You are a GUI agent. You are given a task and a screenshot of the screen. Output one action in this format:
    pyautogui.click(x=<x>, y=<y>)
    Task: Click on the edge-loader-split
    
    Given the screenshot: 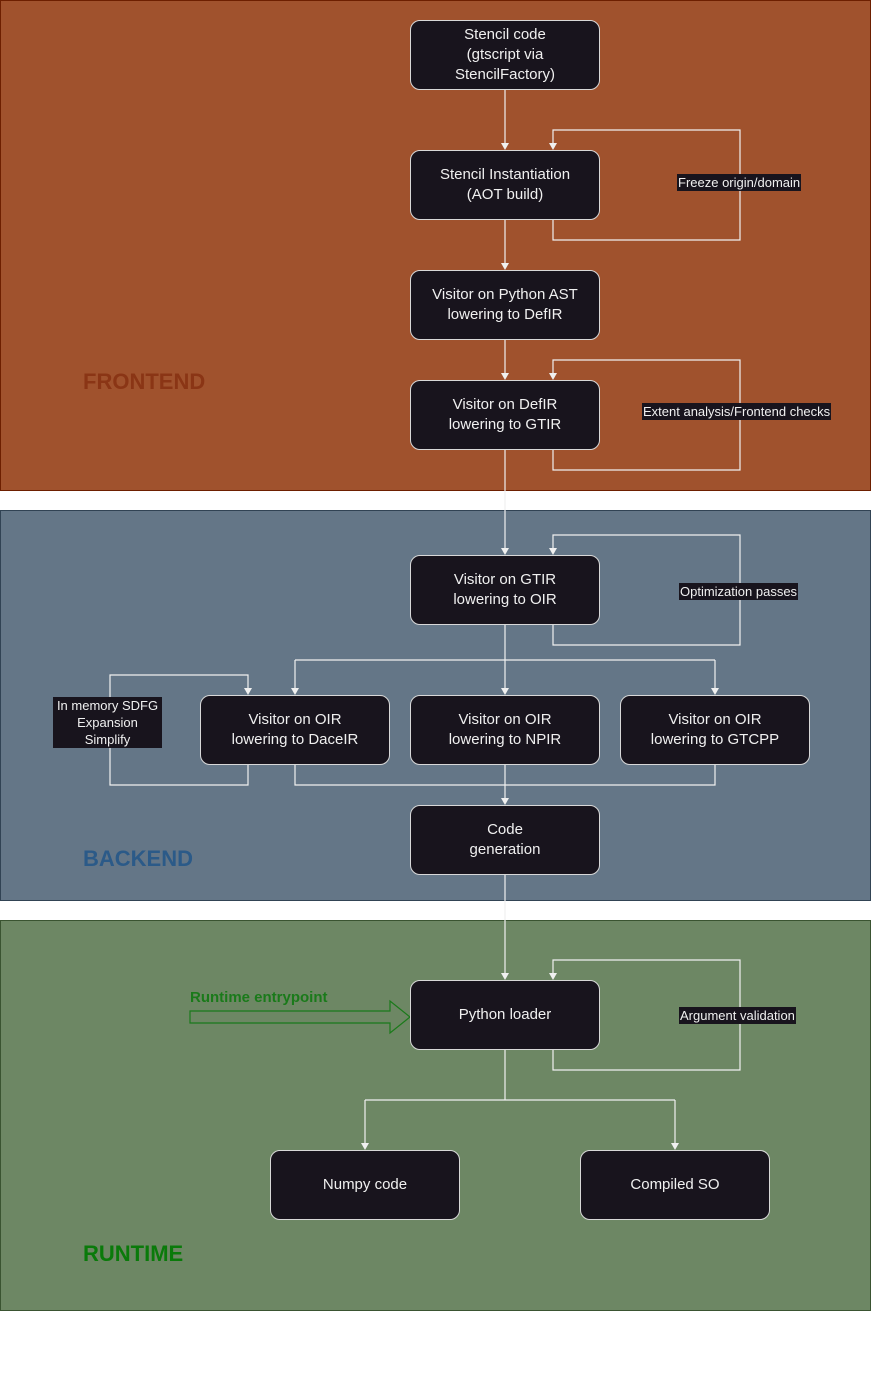 What is the action you would take?
    pyautogui.click(x=520, y=1098)
    